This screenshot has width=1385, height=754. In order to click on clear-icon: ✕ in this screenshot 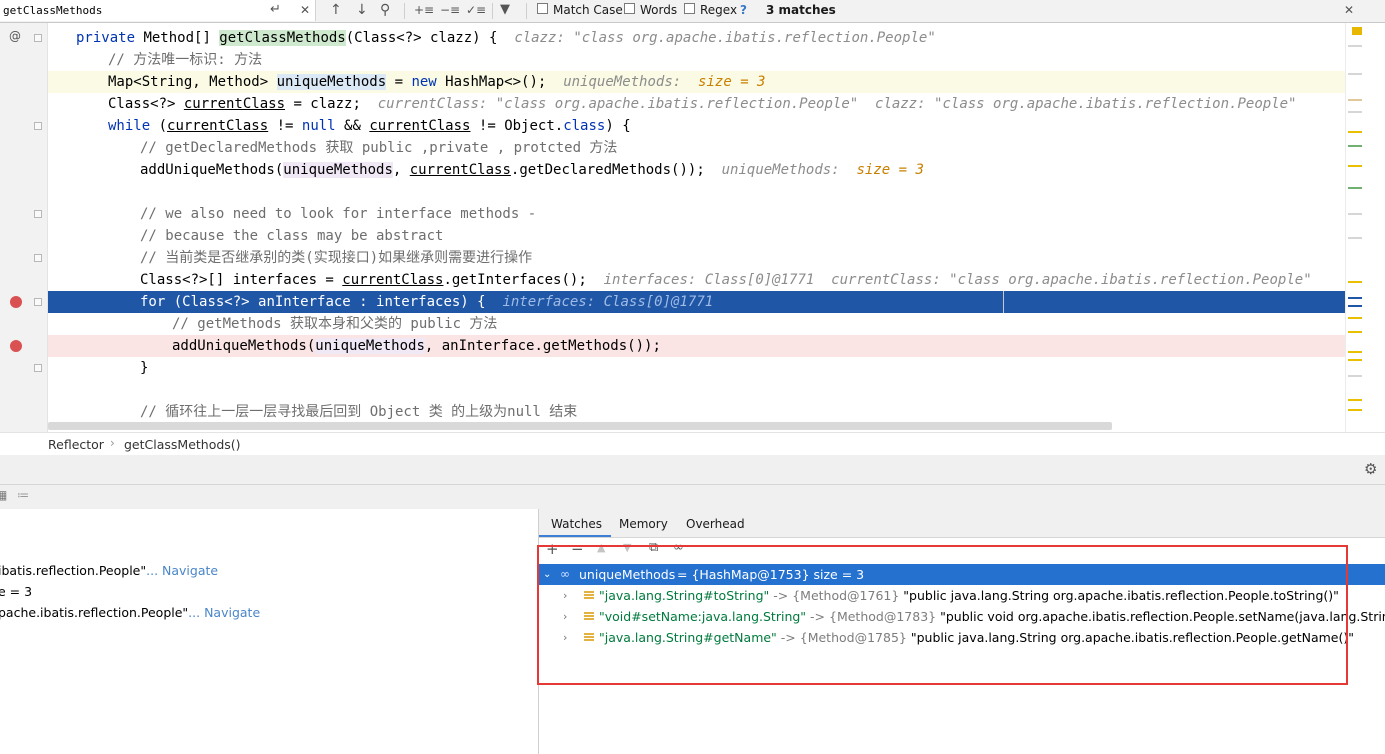, I will do `click(305, 10)`.